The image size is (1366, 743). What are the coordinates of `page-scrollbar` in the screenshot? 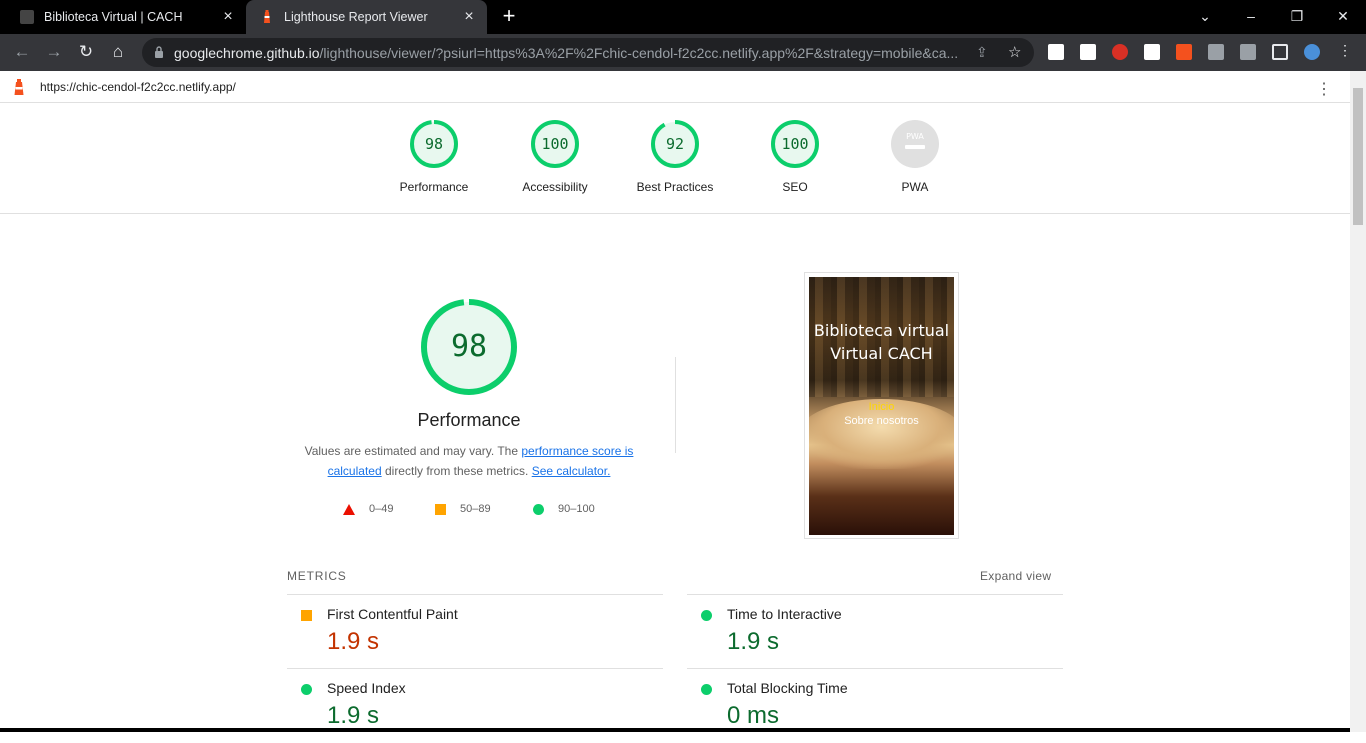 It's located at (1358, 401).